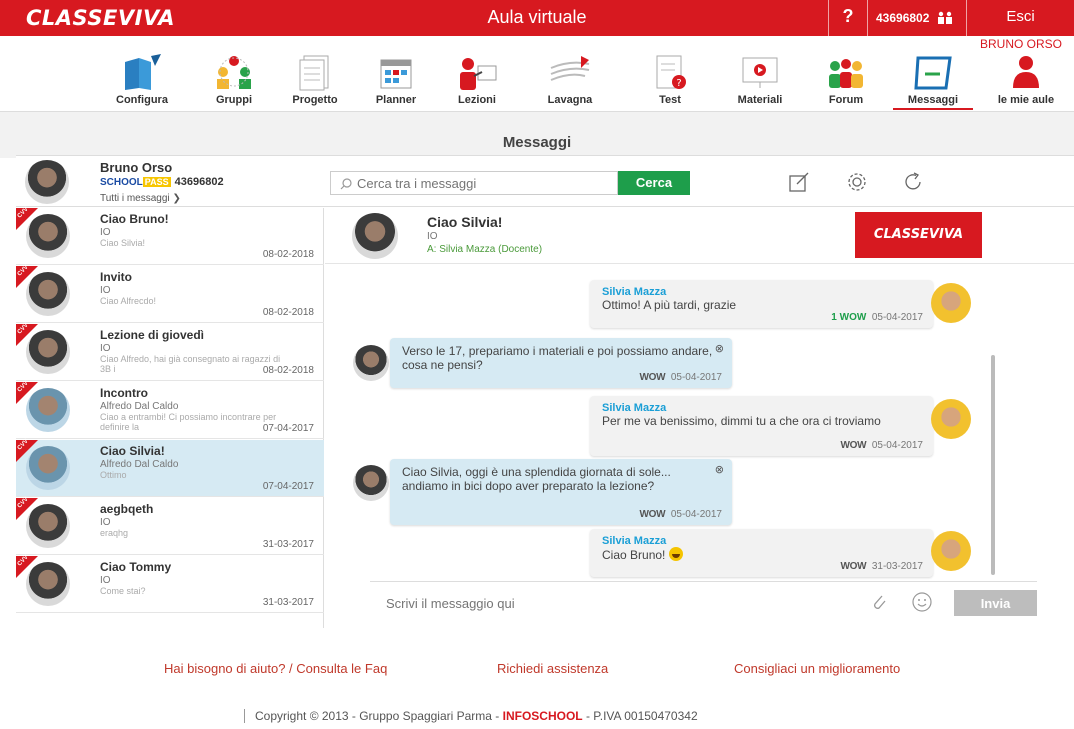 This screenshot has width=1074, height=729. What do you see at coordinates (143, 72) in the screenshot?
I see `book-icon` at bounding box center [143, 72].